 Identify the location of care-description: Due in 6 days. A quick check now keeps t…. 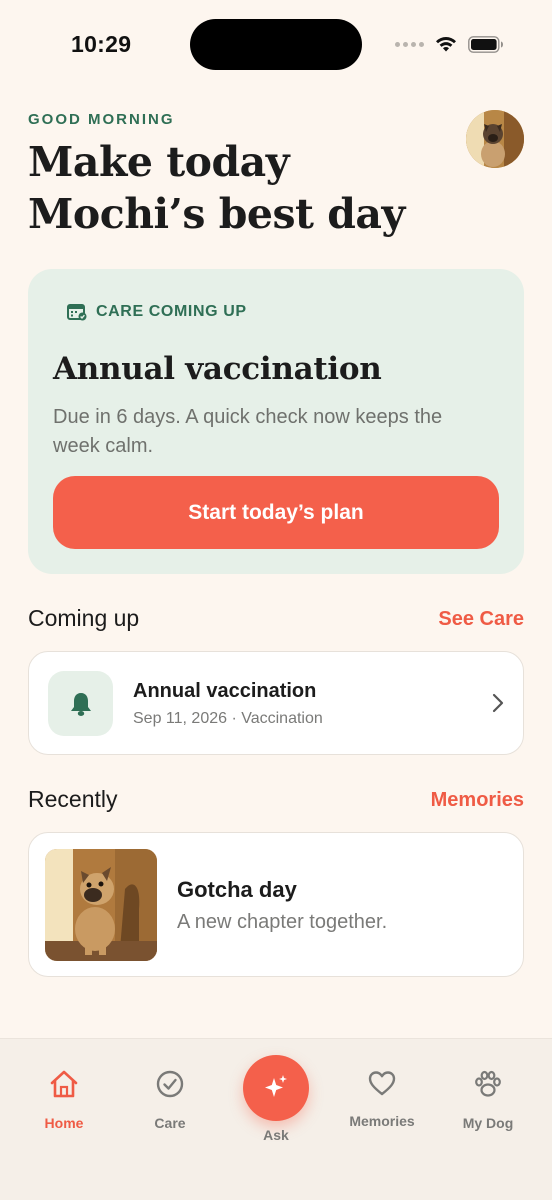
(248, 431).